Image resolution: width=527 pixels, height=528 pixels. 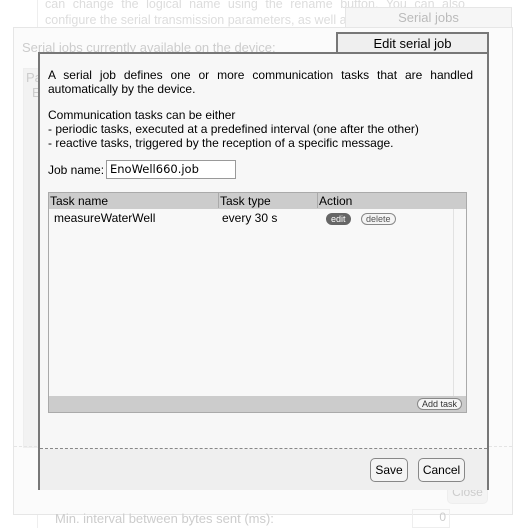 I want to click on task-name: measureWaterWell, so click(x=105, y=218).